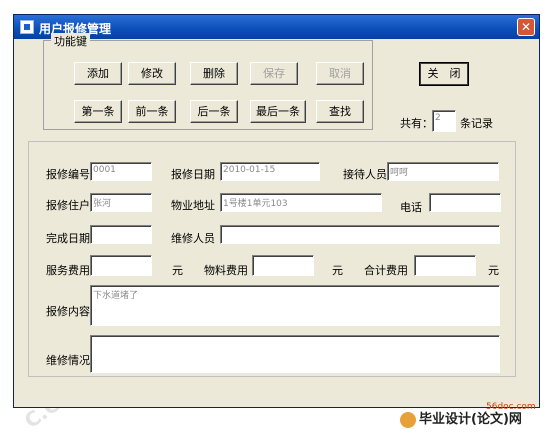 The image size is (560, 434). Describe the element at coordinates (444, 121) in the screenshot. I see `record-count-field: 2` at that location.